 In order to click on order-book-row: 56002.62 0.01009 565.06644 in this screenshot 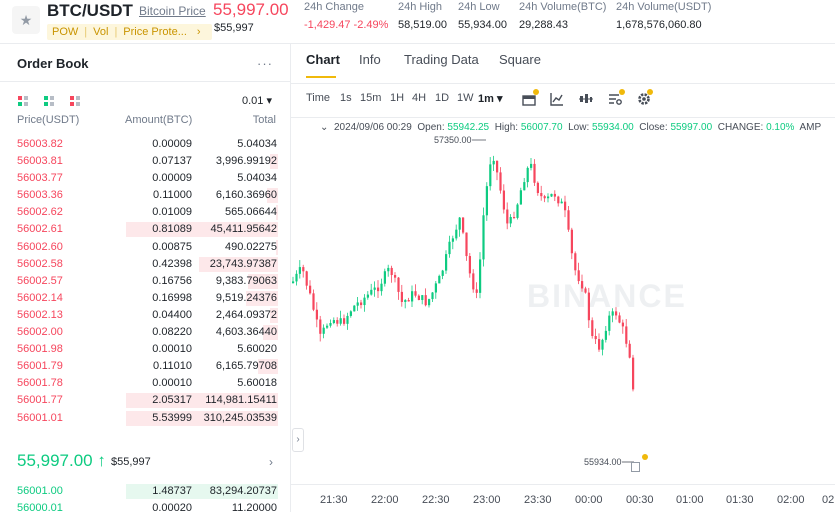, I will do `click(145, 212)`.